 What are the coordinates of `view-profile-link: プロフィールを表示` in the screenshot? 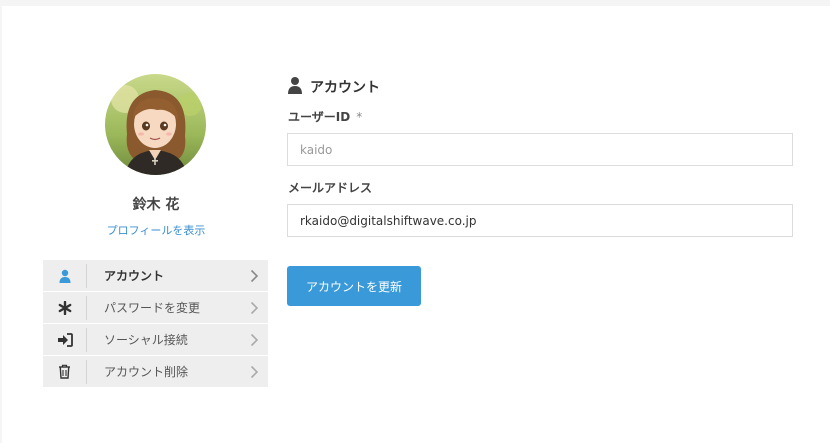 It's located at (156, 230).